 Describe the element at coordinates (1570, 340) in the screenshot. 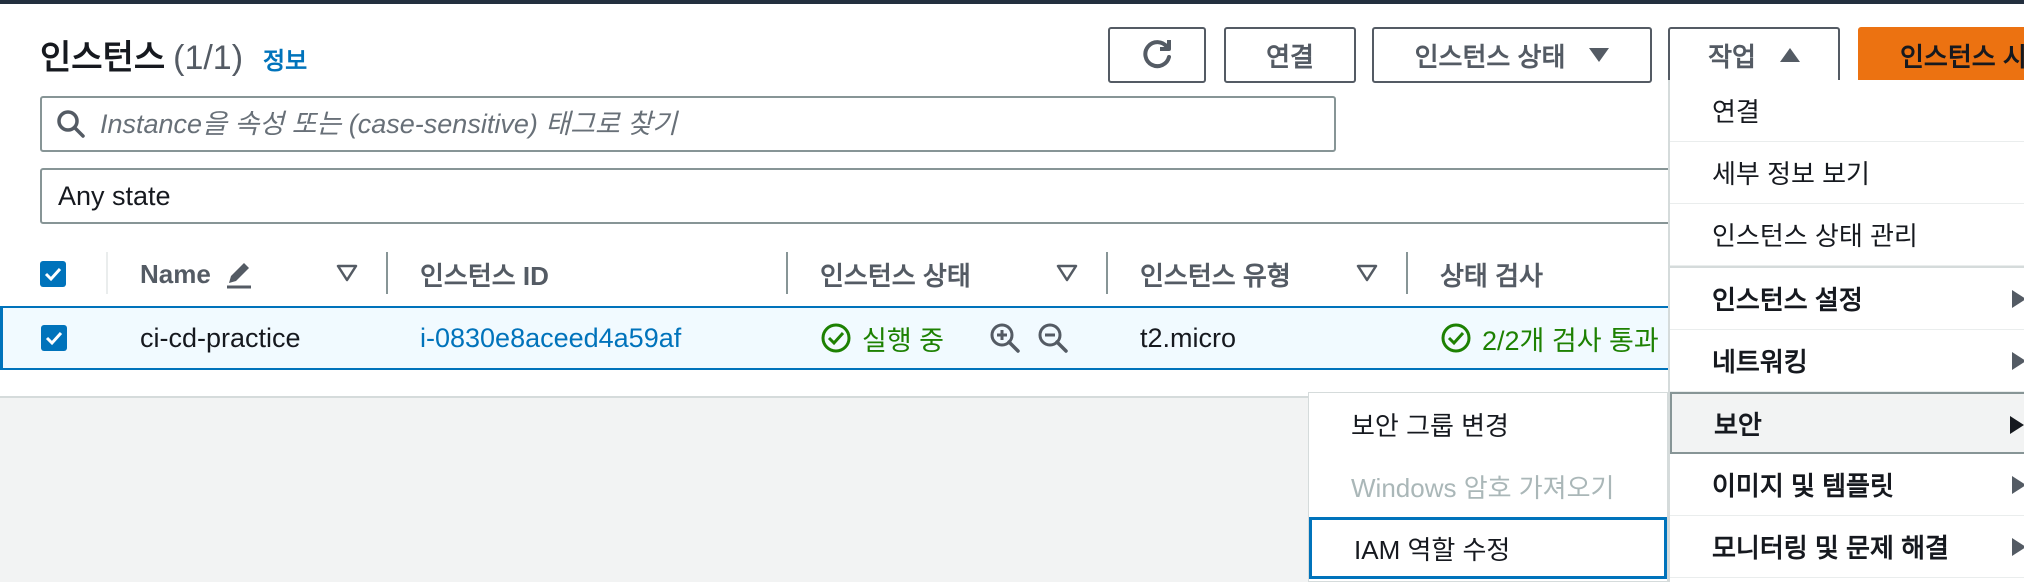

I see `status-check-text: 2/2개 검사 통과` at that location.